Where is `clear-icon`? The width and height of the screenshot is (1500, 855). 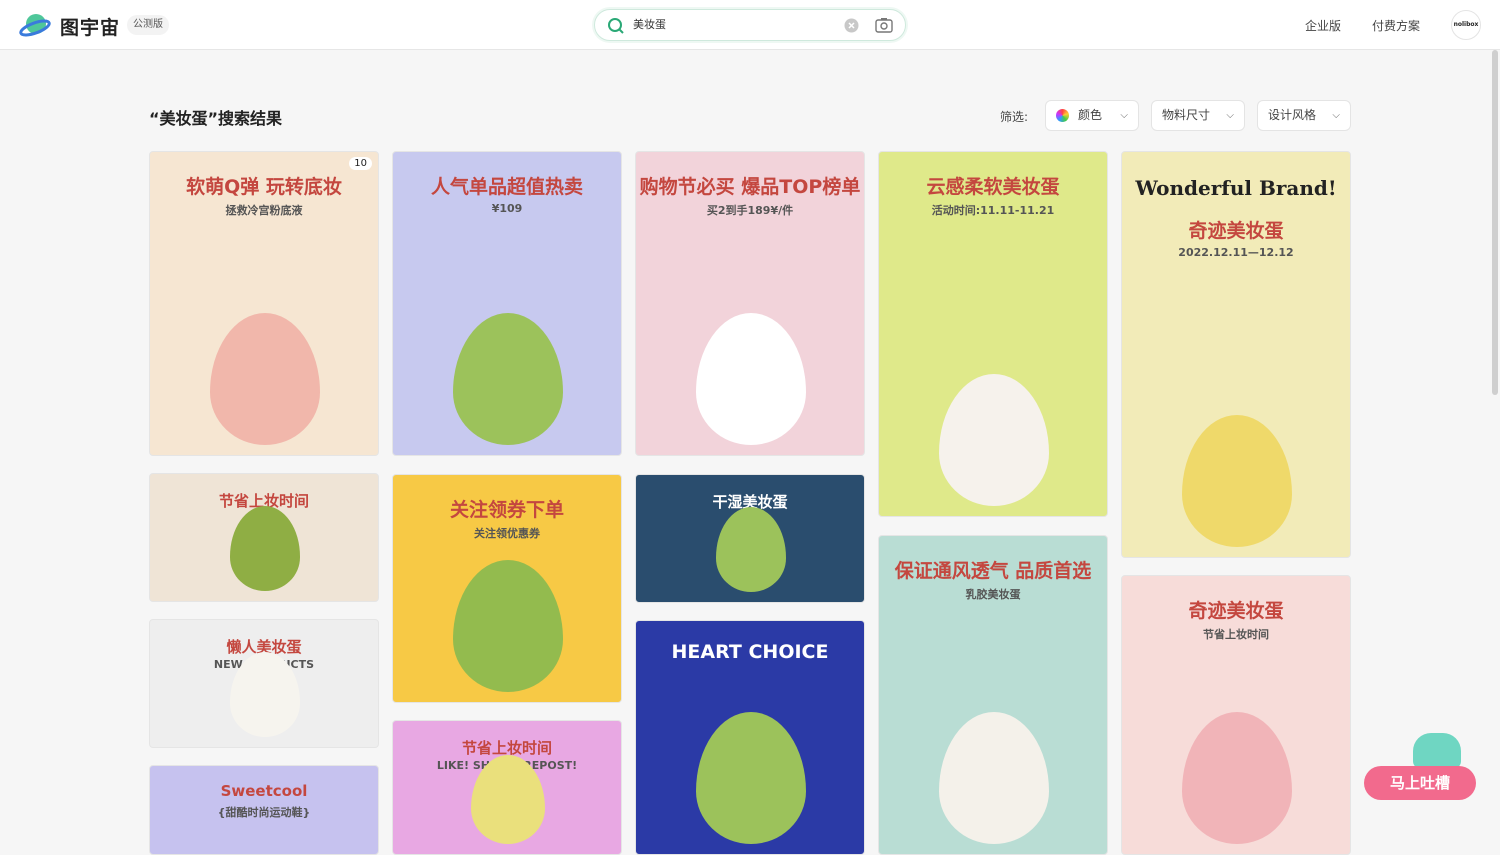 clear-icon is located at coordinates (851, 25).